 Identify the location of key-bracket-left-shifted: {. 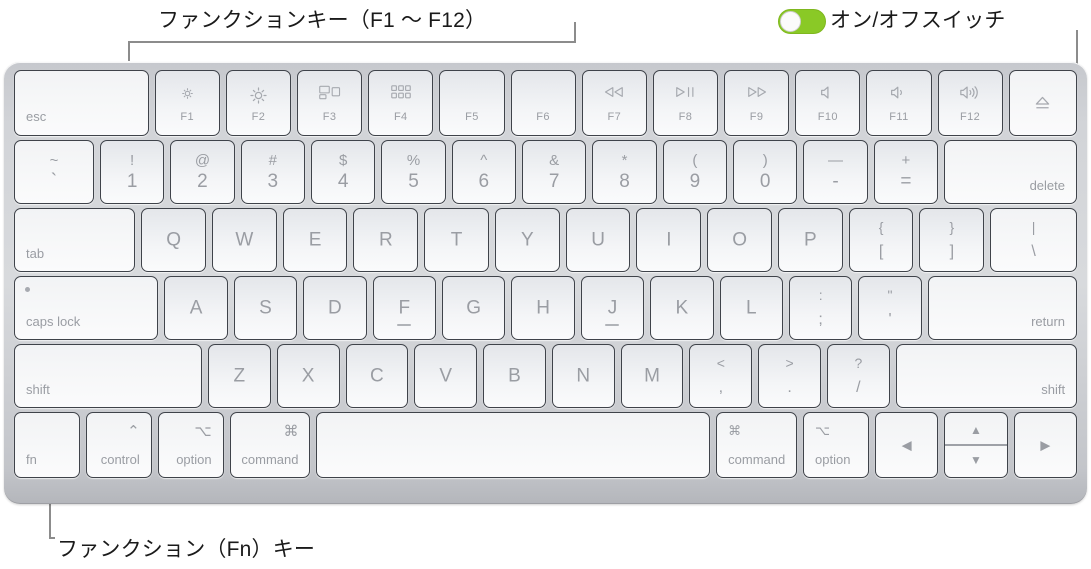
(881, 227).